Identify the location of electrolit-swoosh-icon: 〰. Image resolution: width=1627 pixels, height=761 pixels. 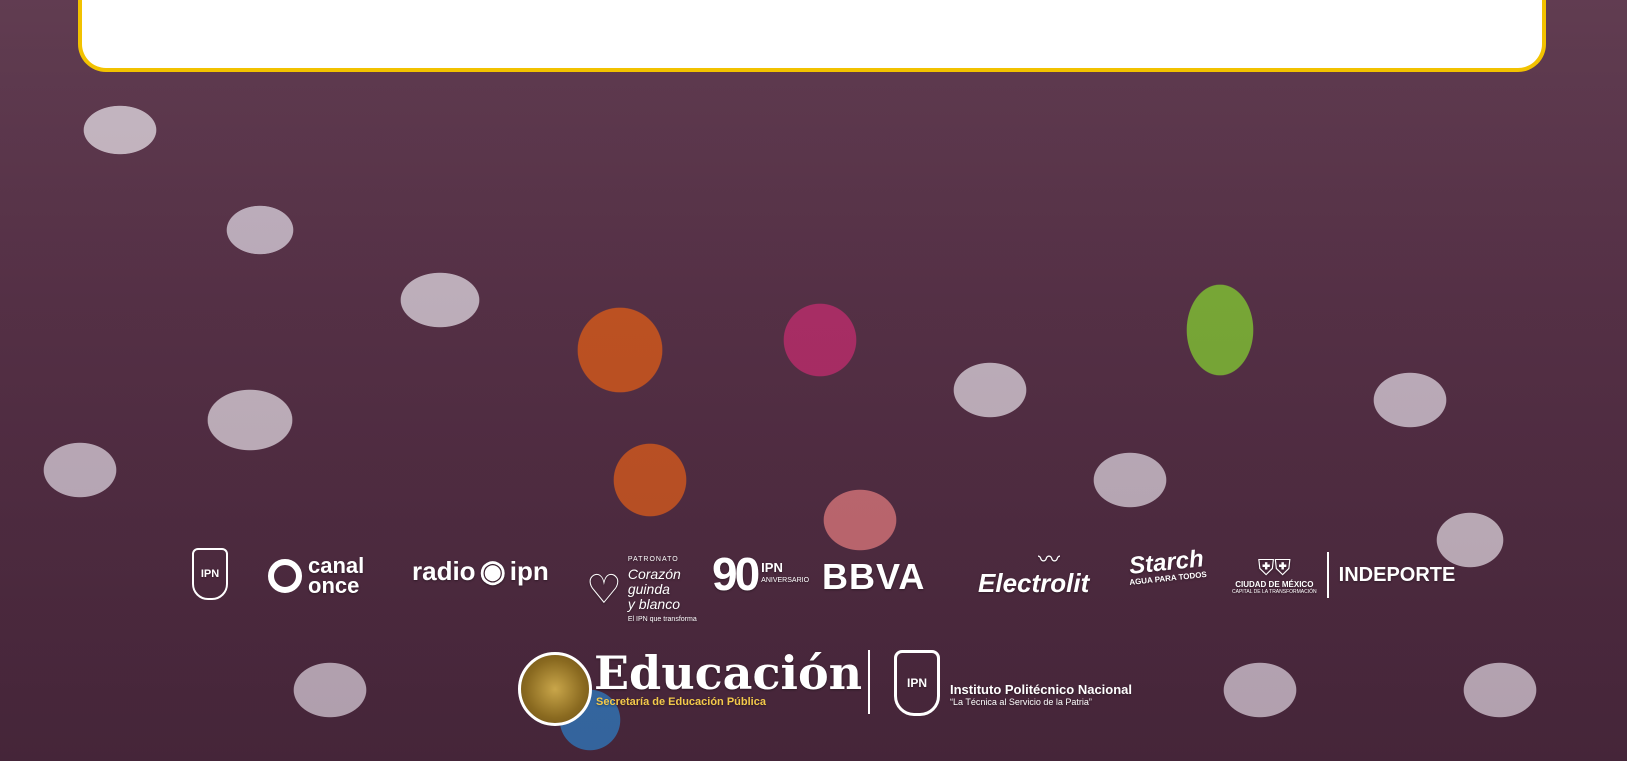
(1049, 559).